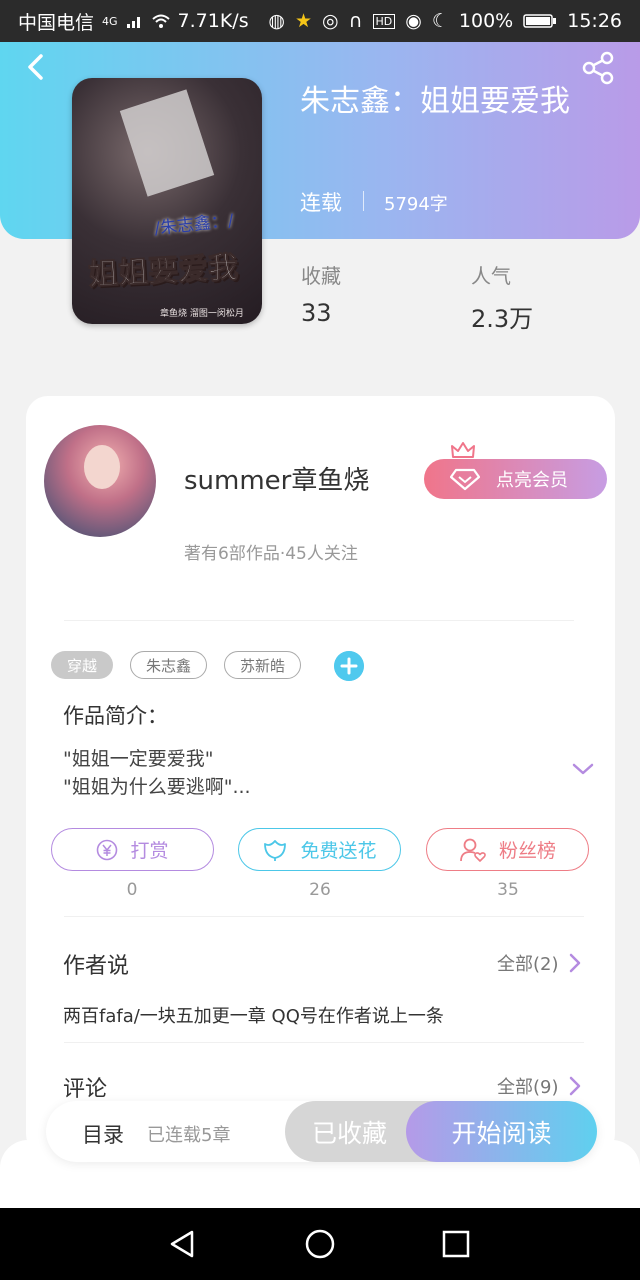 The height and width of the screenshot is (1280, 640). Describe the element at coordinates (37, 67) in the screenshot. I see `back-icon` at that location.